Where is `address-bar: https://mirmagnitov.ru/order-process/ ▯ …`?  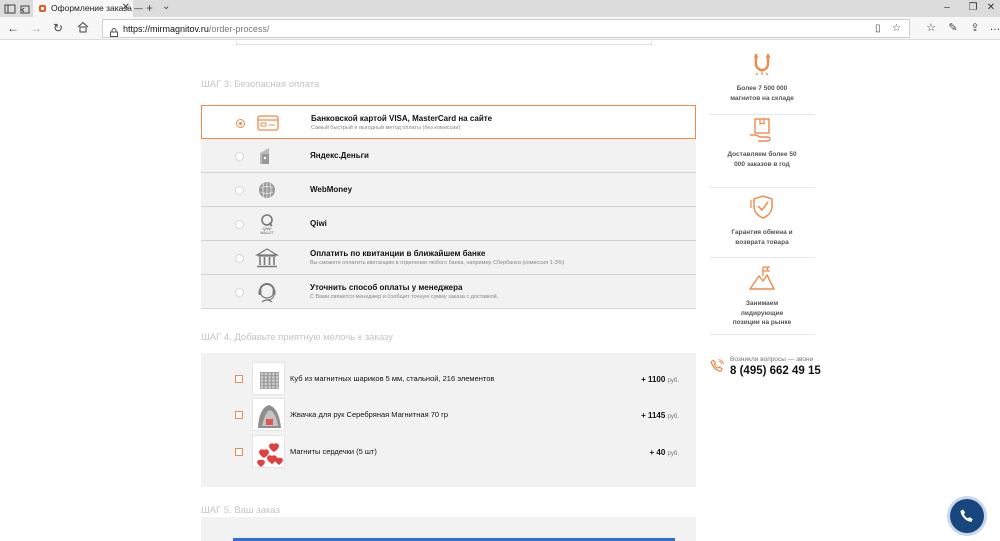
address-bar: https://mirmagnitov.ru/order-process/ ▯ … is located at coordinates (506, 28).